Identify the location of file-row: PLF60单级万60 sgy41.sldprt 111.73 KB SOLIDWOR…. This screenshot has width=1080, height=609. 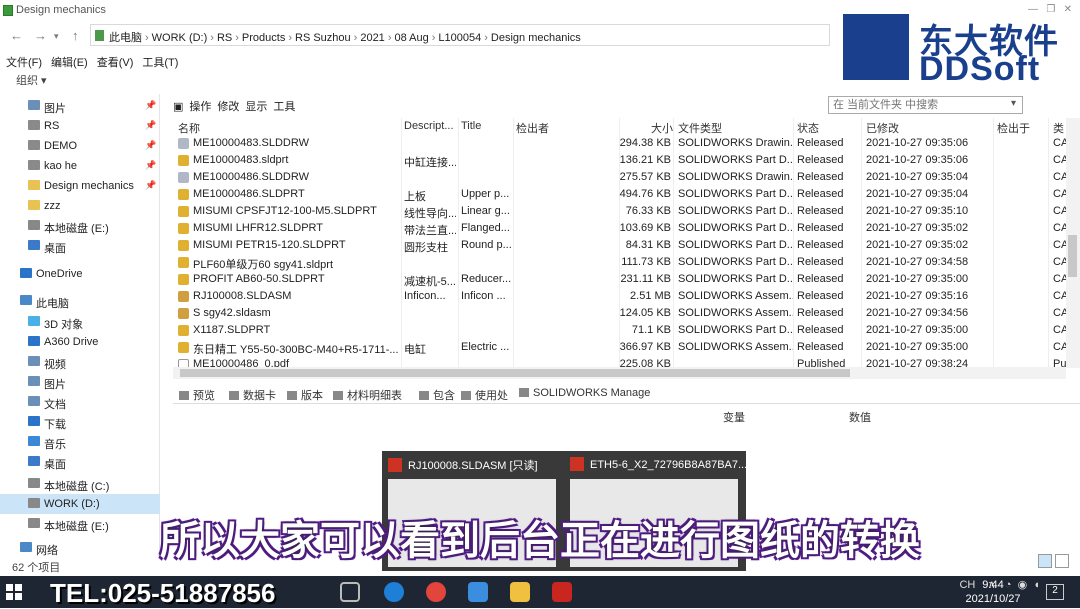
(620, 262).